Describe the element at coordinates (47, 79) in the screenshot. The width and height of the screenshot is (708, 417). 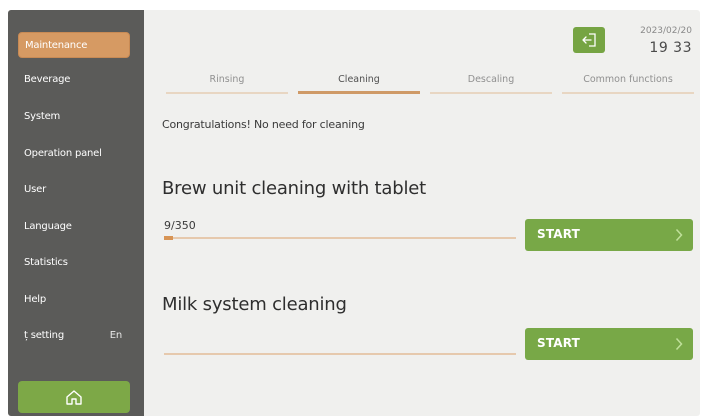
I see `sidebar-item-label: Beverage` at that location.